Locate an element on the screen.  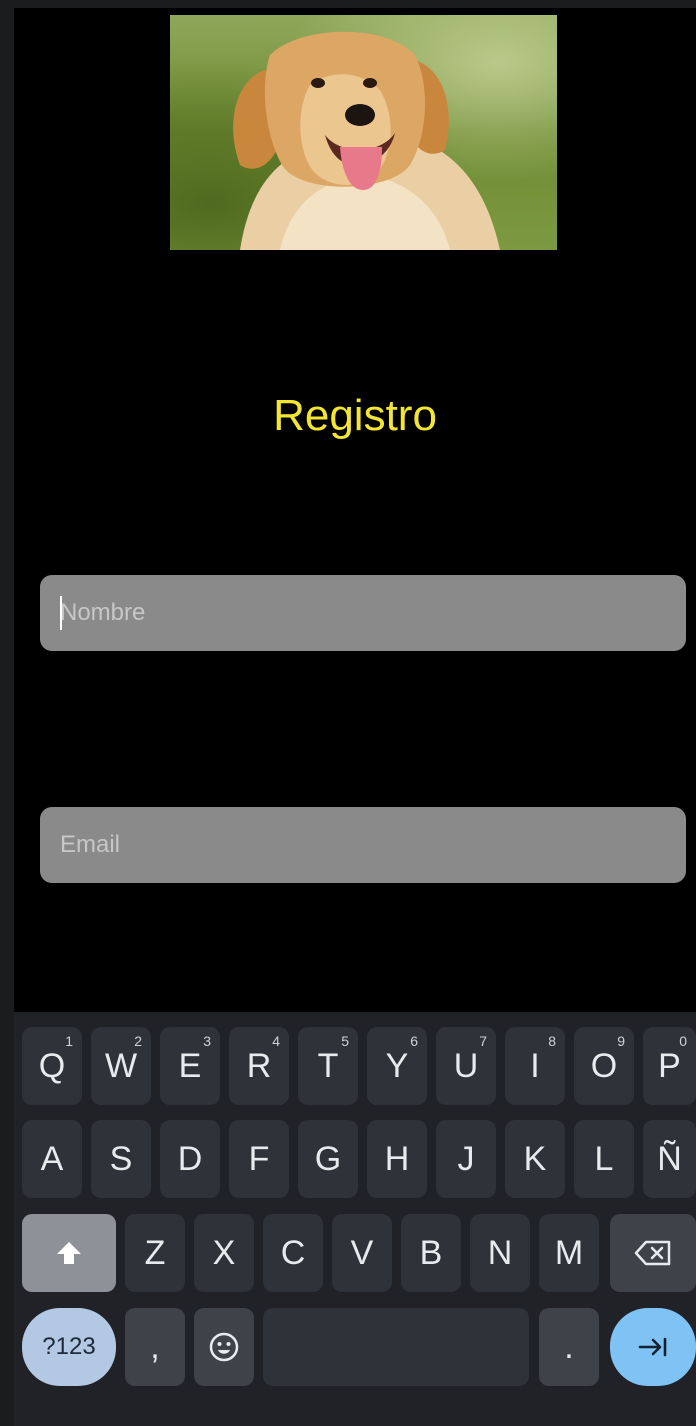
next-key is located at coordinates (653, 1347).